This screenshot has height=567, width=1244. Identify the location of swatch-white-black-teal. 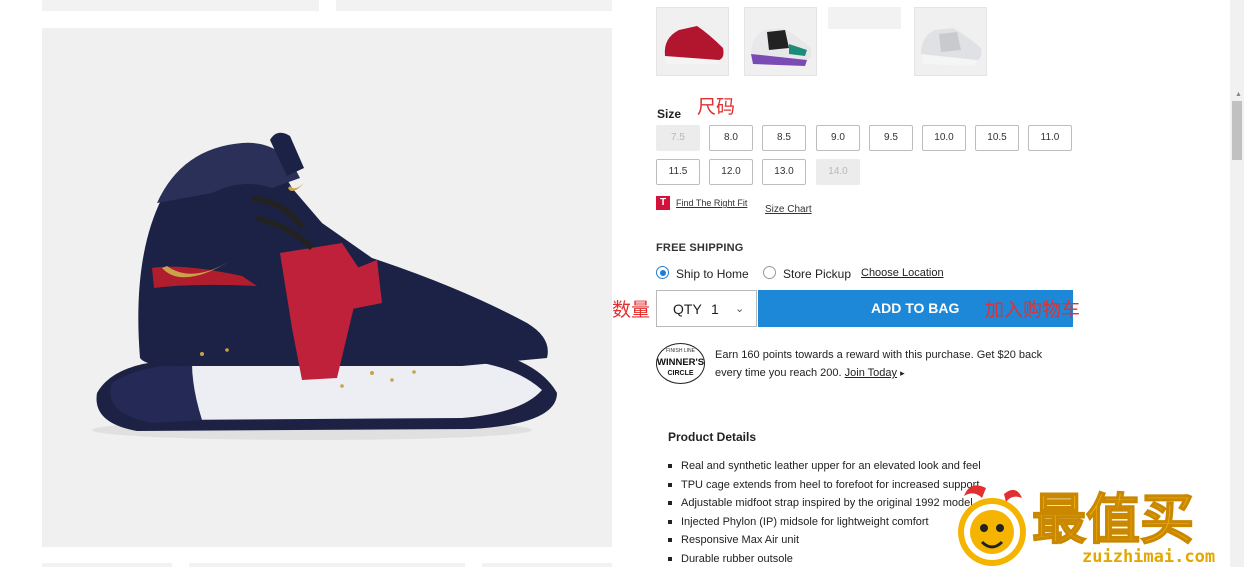
(780, 41).